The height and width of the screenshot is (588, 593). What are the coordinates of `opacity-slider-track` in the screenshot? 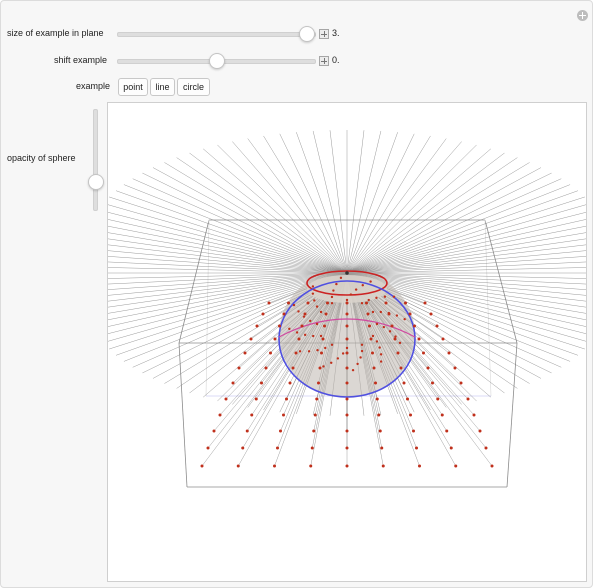 It's located at (95, 160).